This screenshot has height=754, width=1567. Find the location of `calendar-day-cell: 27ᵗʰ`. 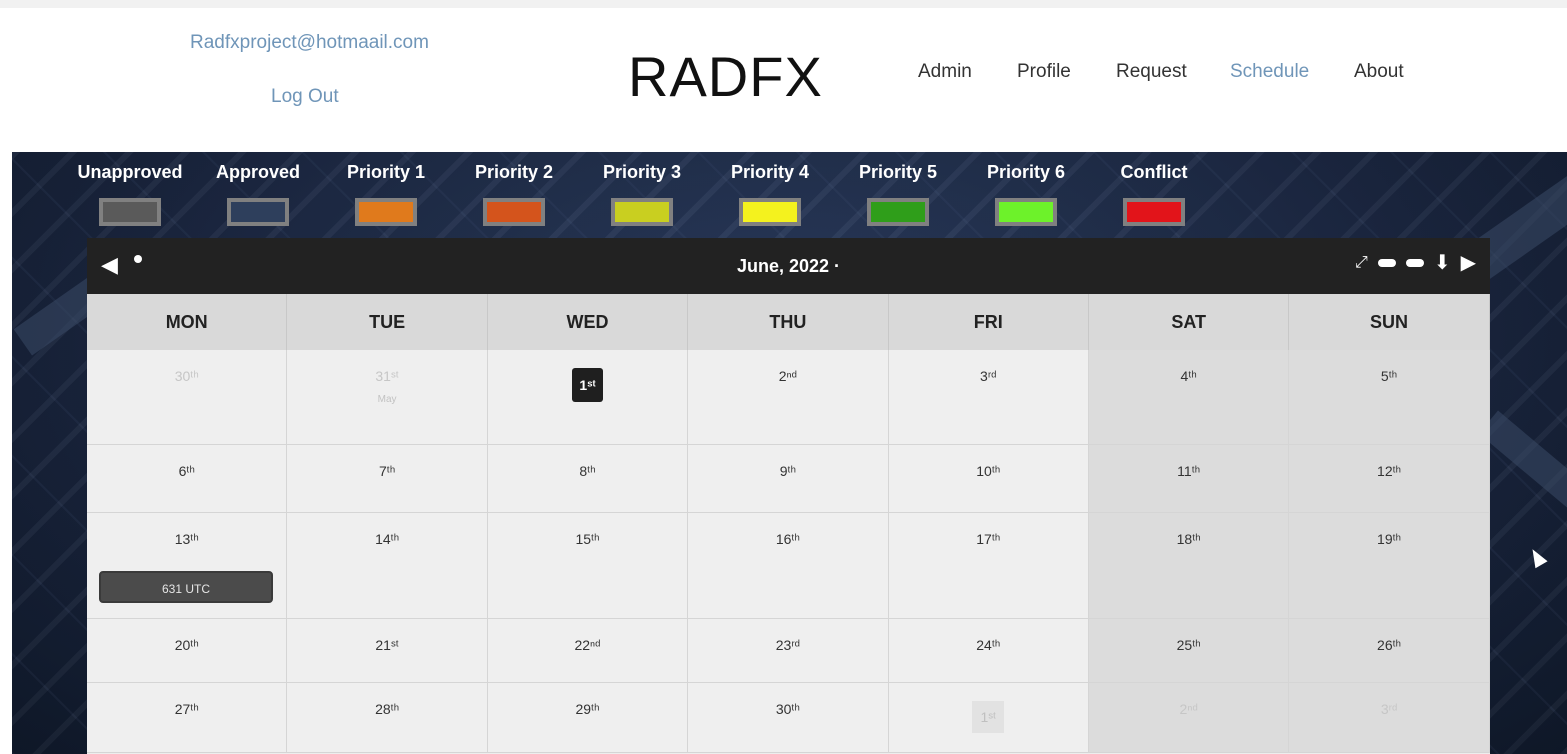

calendar-day-cell: 27ᵗʰ is located at coordinates (187, 717).